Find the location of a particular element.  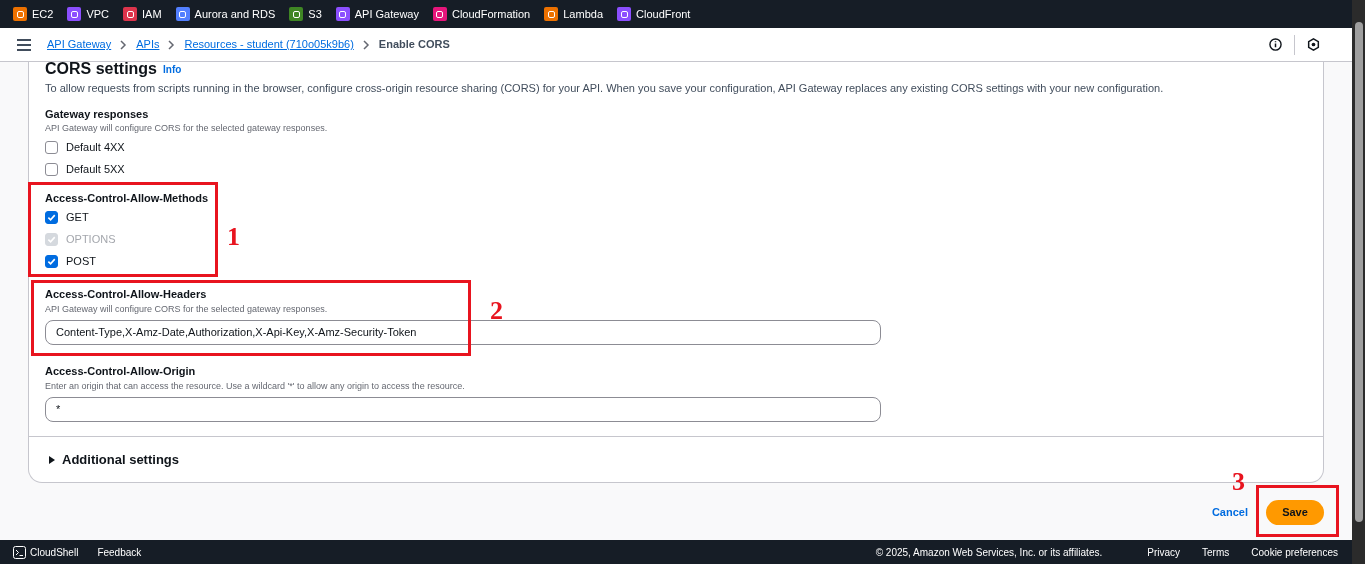

service-shortcut: API Gateway is located at coordinates (377, 14).